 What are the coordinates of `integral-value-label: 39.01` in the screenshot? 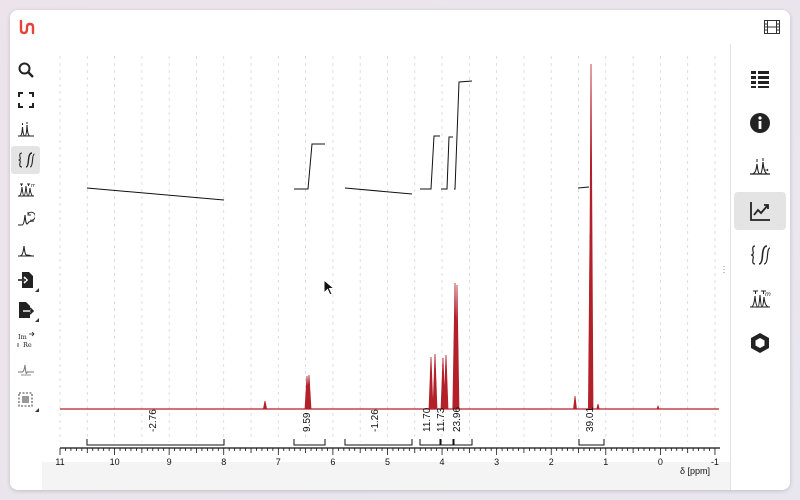 It's located at (590, 419).